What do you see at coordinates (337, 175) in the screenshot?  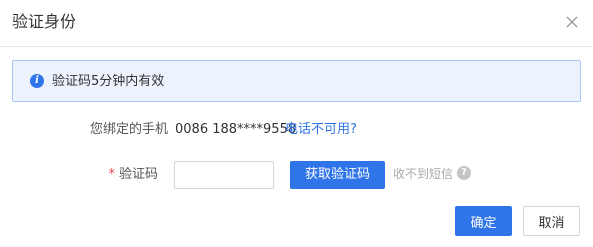 I see `get-code-button: 获取验证码` at bounding box center [337, 175].